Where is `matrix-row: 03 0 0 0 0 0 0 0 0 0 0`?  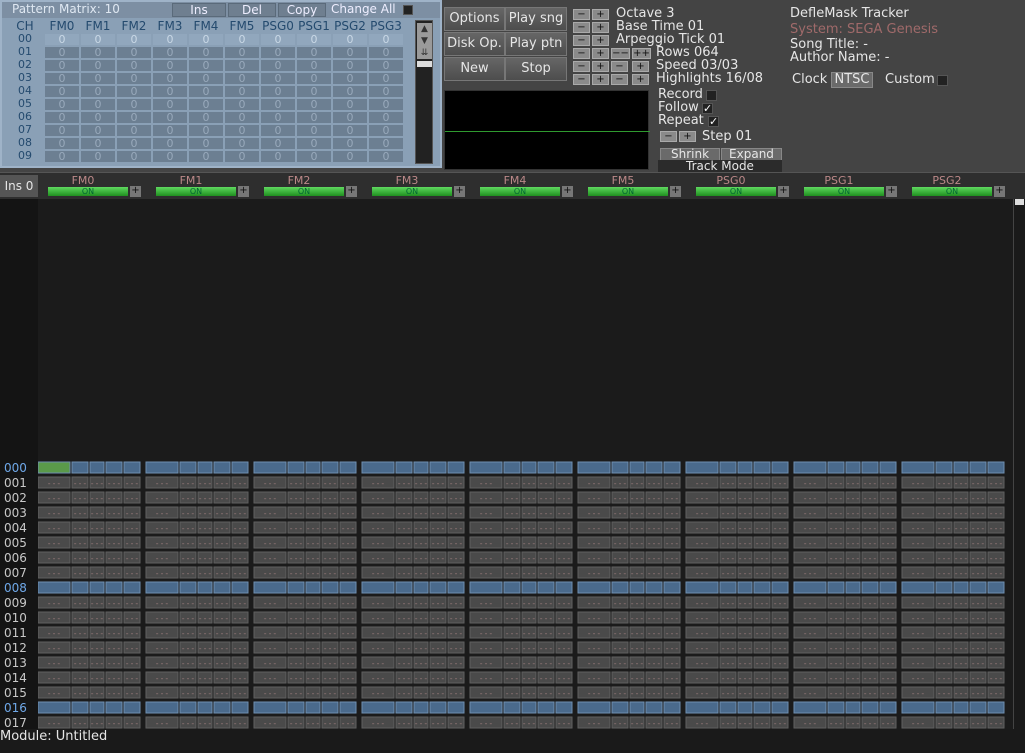 matrix-row: 03 0 0 0 0 0 0 0 0 0 0 is located at coordinates (206, 78).